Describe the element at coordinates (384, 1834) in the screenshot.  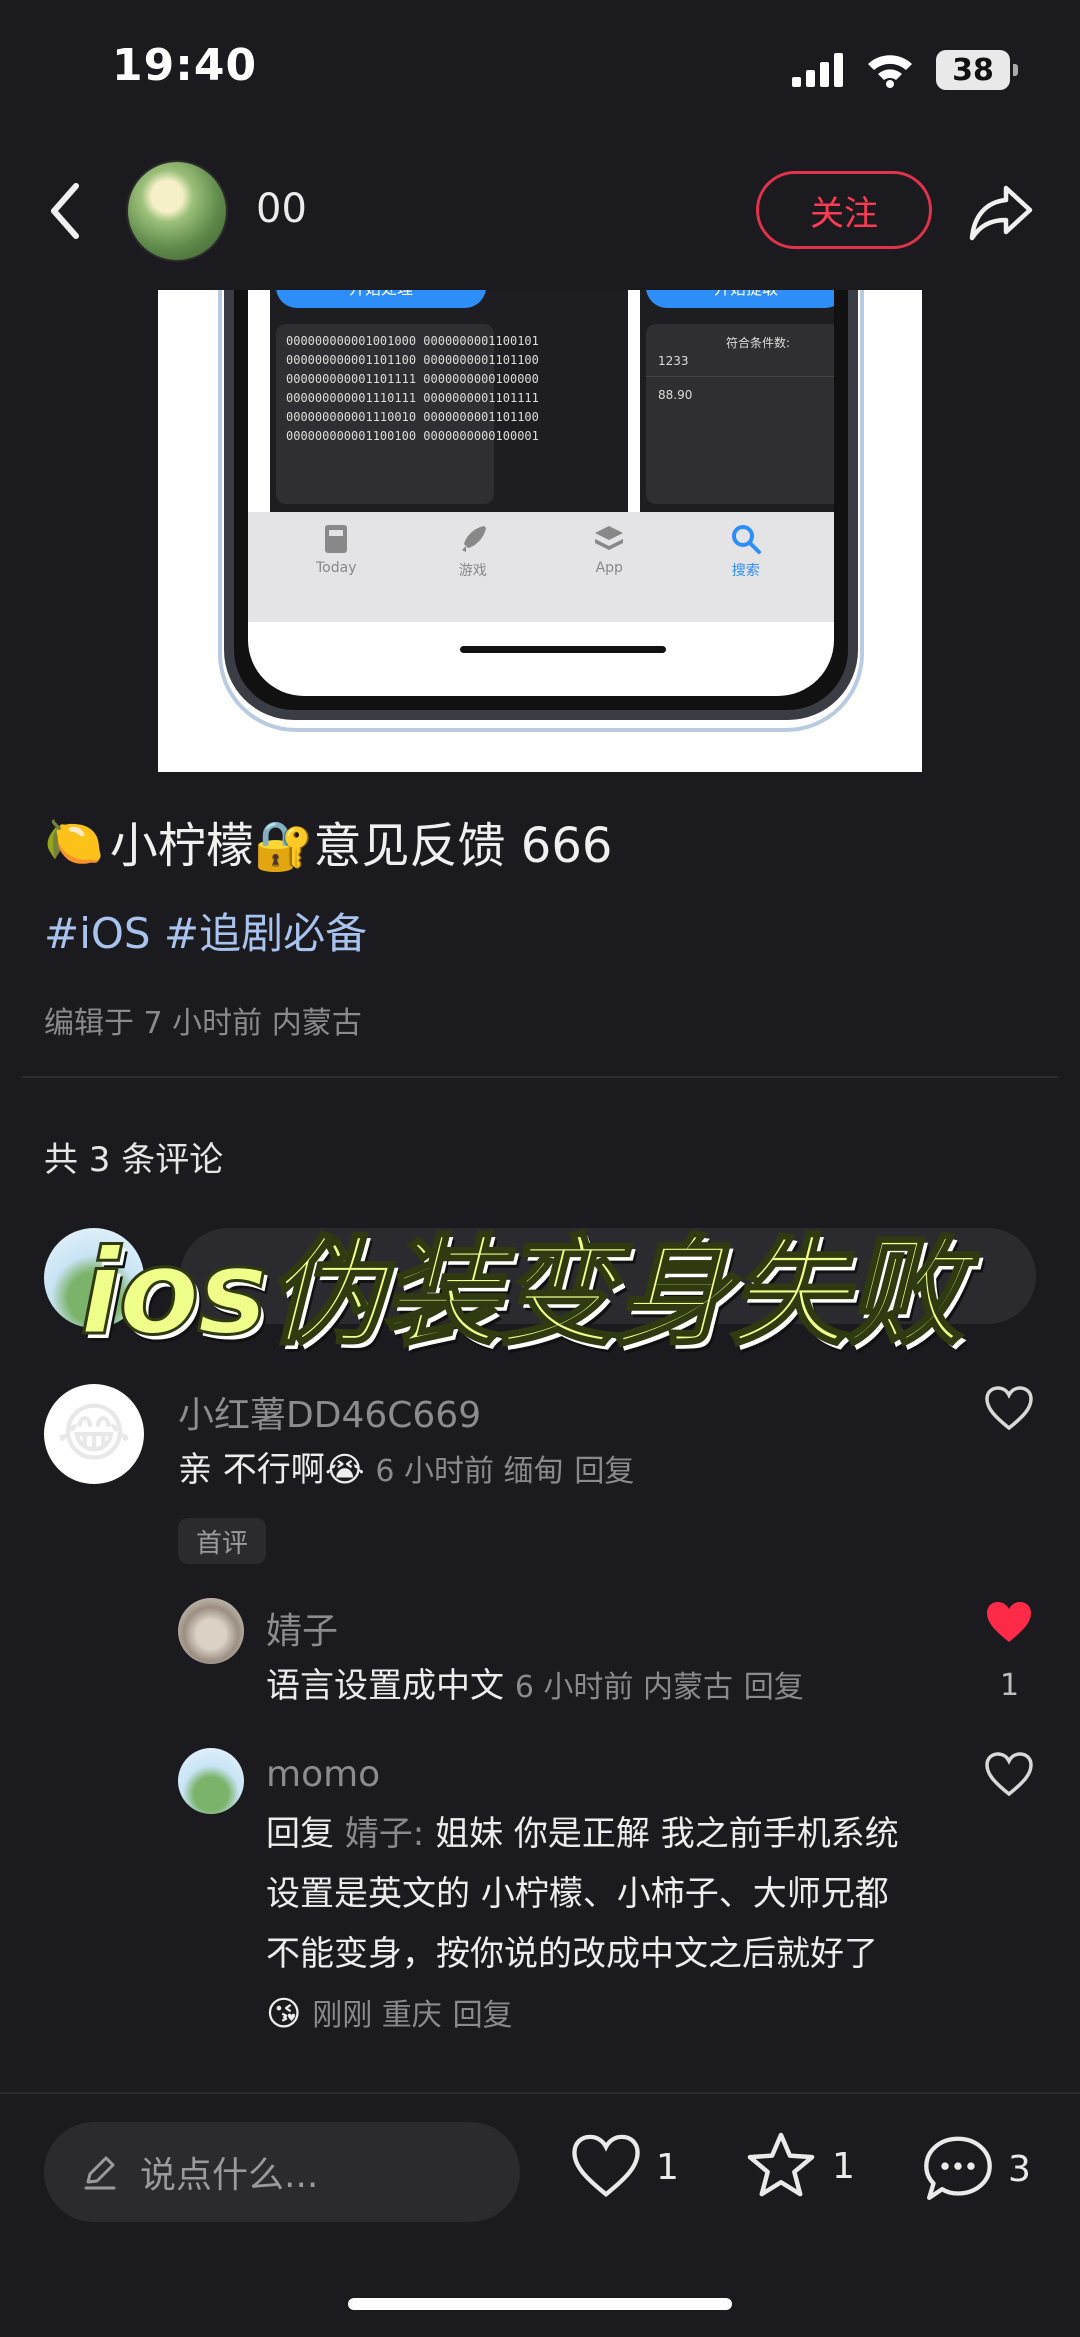
I see `reply-target: 婧子:` at that location.